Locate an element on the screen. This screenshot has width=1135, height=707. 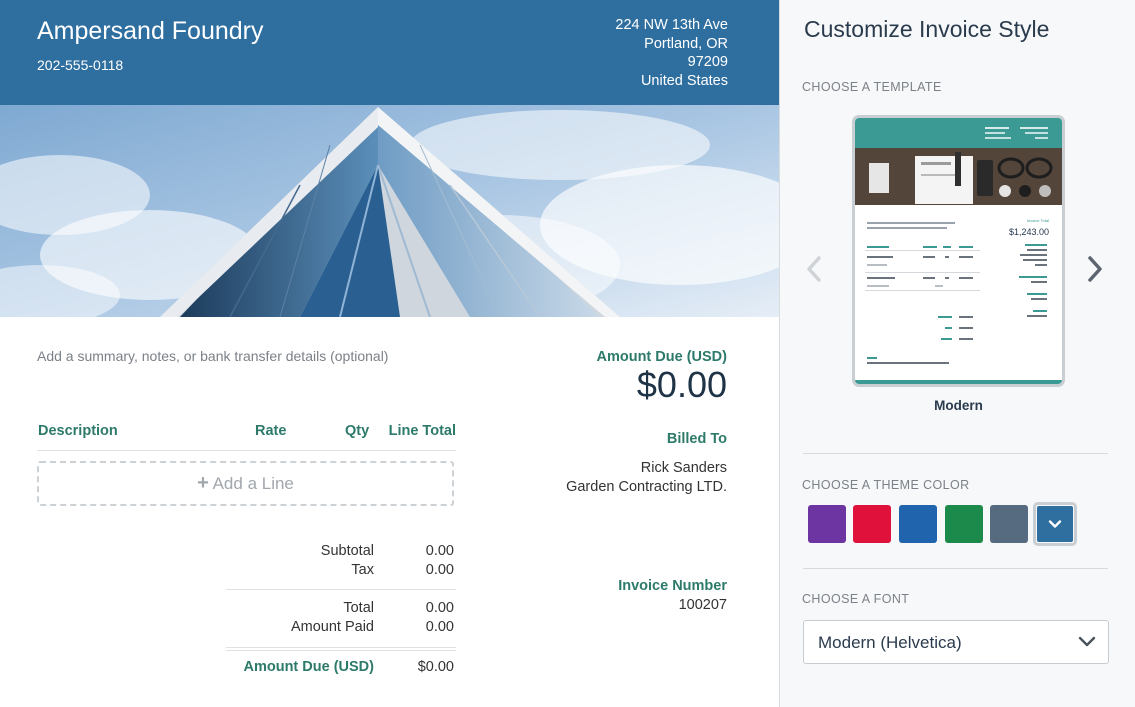
billed-to-label: Billed To is located at coordinates (696, 439).